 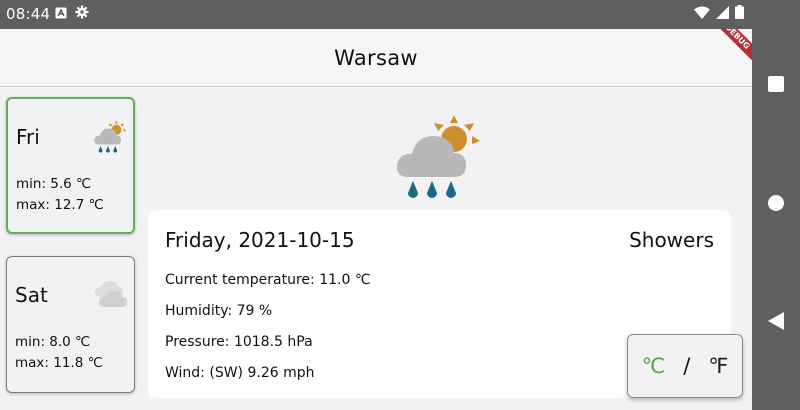 I want to click on debug-banner: DEBUG, so click(x=731, y=46).